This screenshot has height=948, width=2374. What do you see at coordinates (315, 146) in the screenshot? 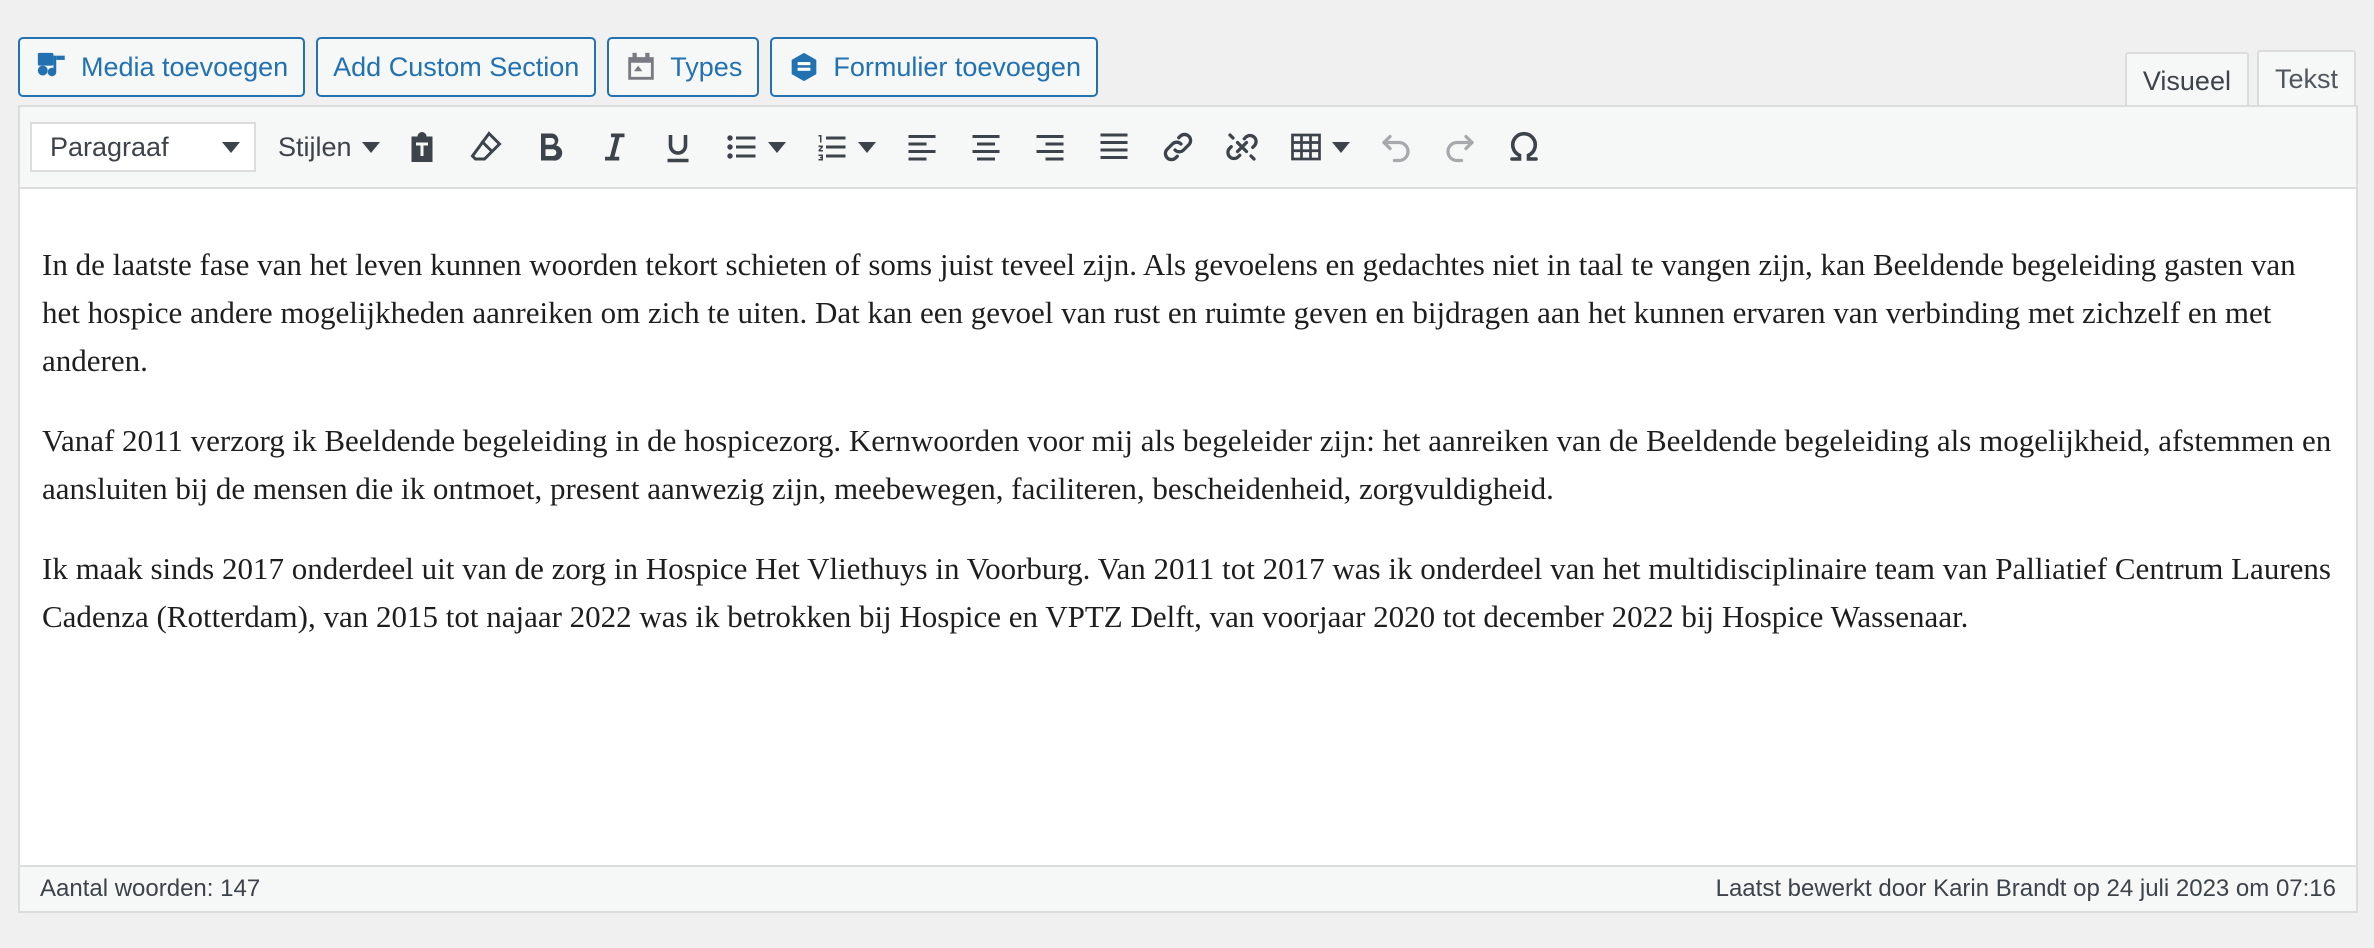
I see `styles-label: Stijlen` at bounding box center [315, 146].